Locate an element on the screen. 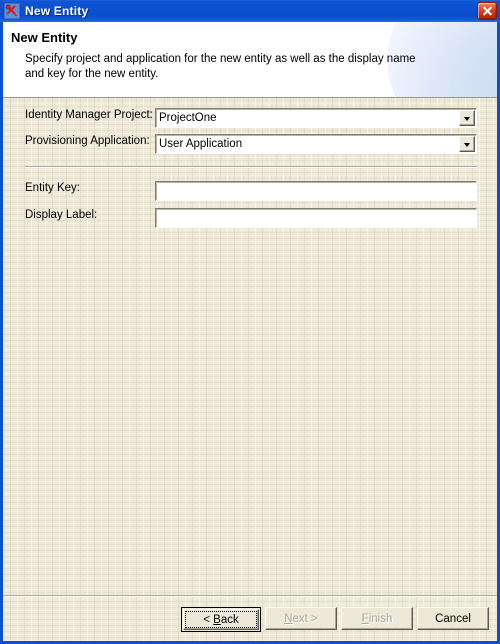 The height and width of the screenshot is (644, 500). next-button: Next > is located at coordinates (301, 618).